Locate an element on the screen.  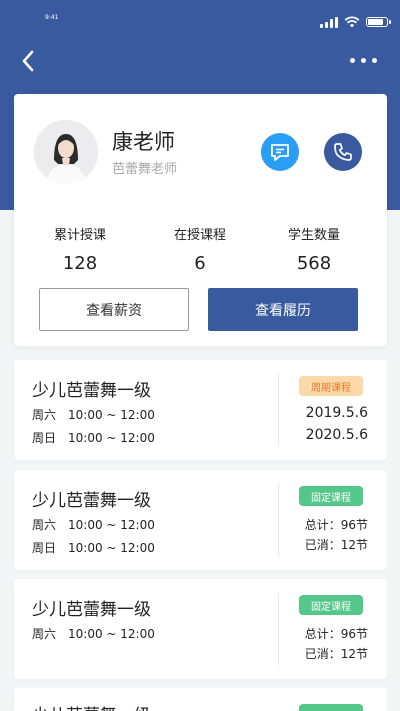
stat-active-courses: 在授课程 6 is located at coordinates (200, 249).